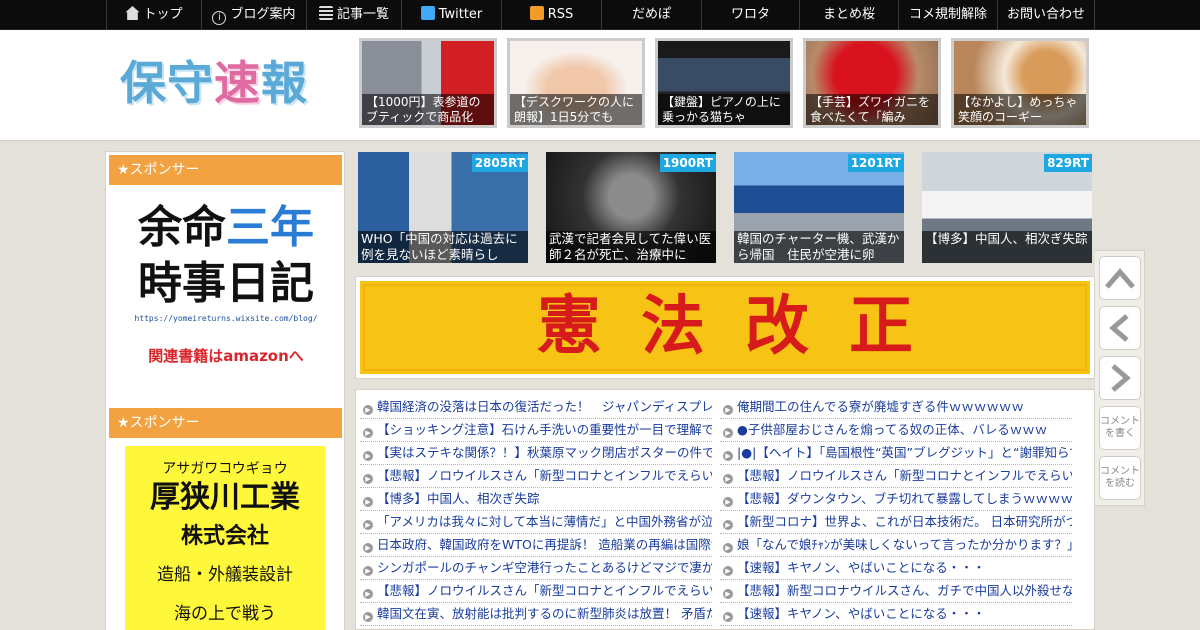  Describe the element at coordinates (451, 15) in the screenshot. I see `nav-item-twitter: Twitter` at that location.